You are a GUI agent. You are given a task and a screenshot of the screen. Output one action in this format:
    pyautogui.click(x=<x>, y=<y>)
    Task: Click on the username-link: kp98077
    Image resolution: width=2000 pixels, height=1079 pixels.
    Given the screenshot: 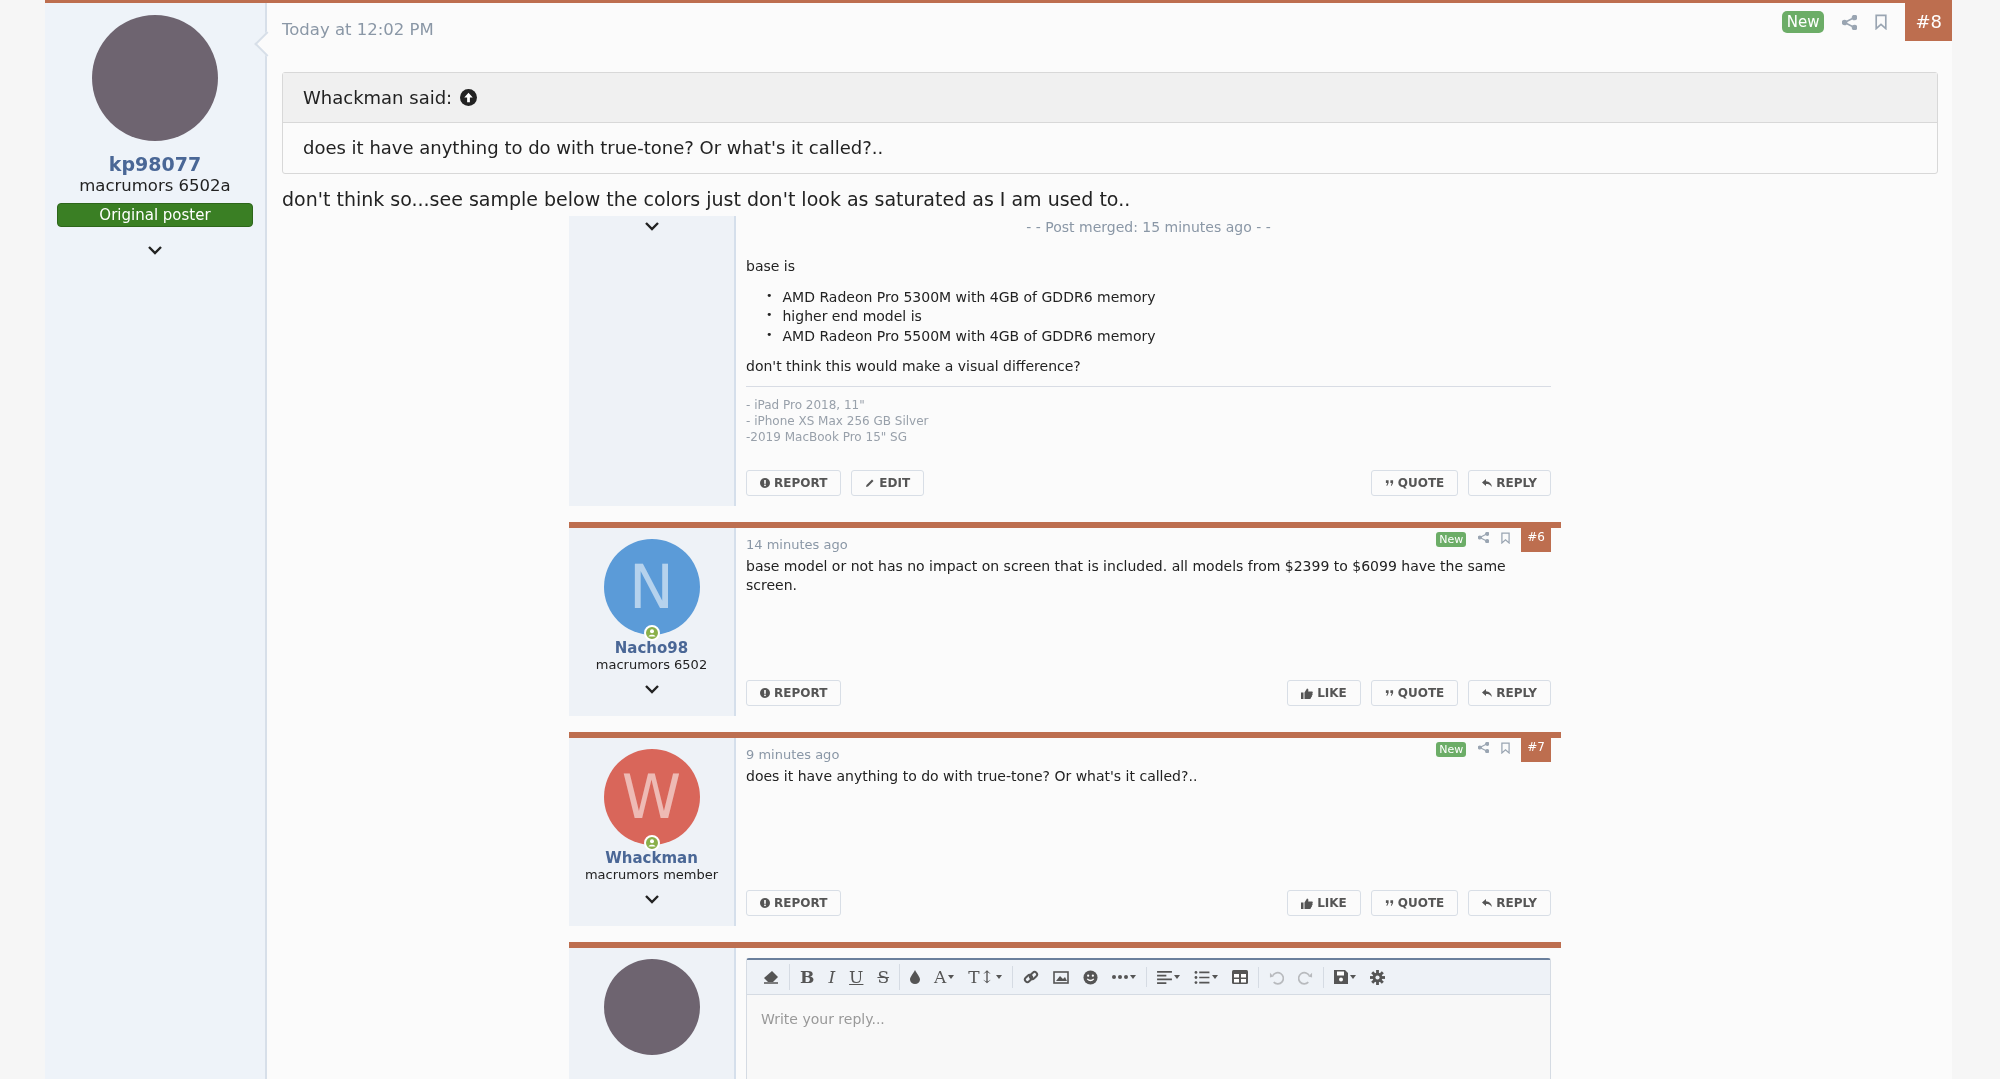 What is the action you would take?
    pyautogui.click(x=155, y=164)
    